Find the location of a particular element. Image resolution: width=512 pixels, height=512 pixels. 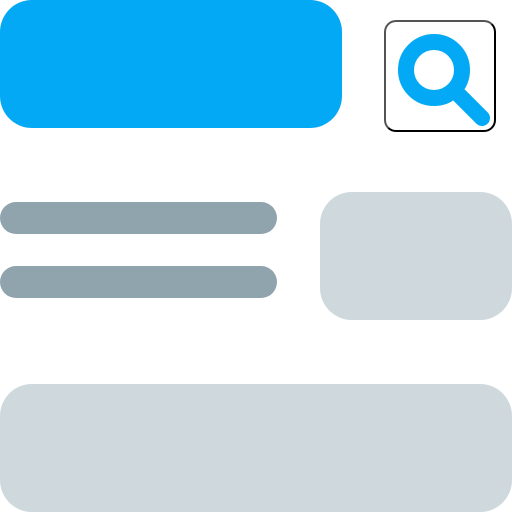

search-icon is located at coordinates (444, 80).